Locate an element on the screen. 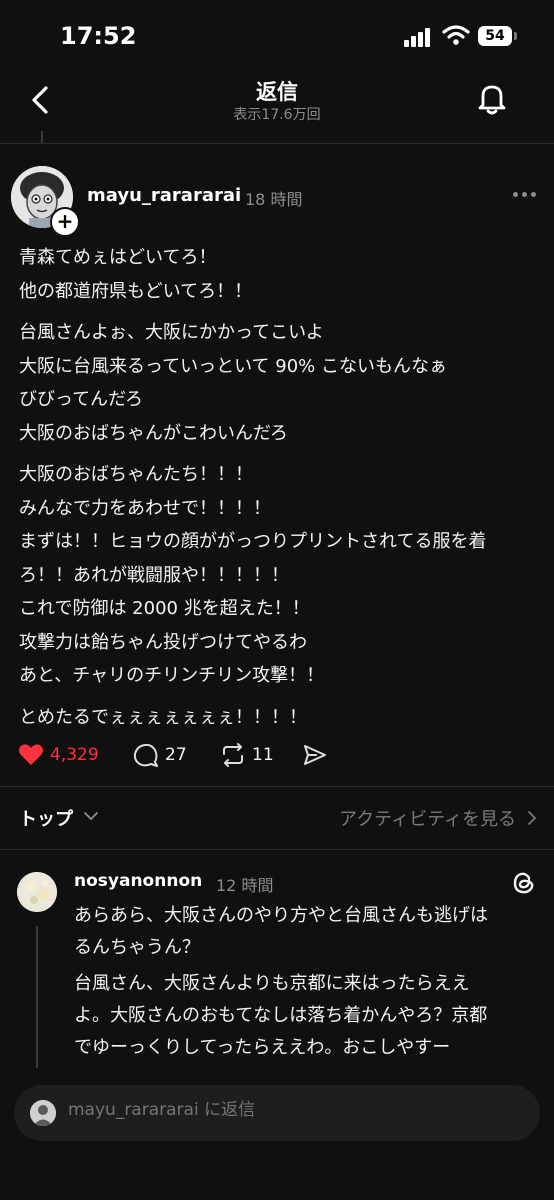 Image resolution: width=554 pixels, height=1200 pixels. reply-line: 台風さん、大阪さんよりも京都に来はったらええ is located at coordinates (272, 983).